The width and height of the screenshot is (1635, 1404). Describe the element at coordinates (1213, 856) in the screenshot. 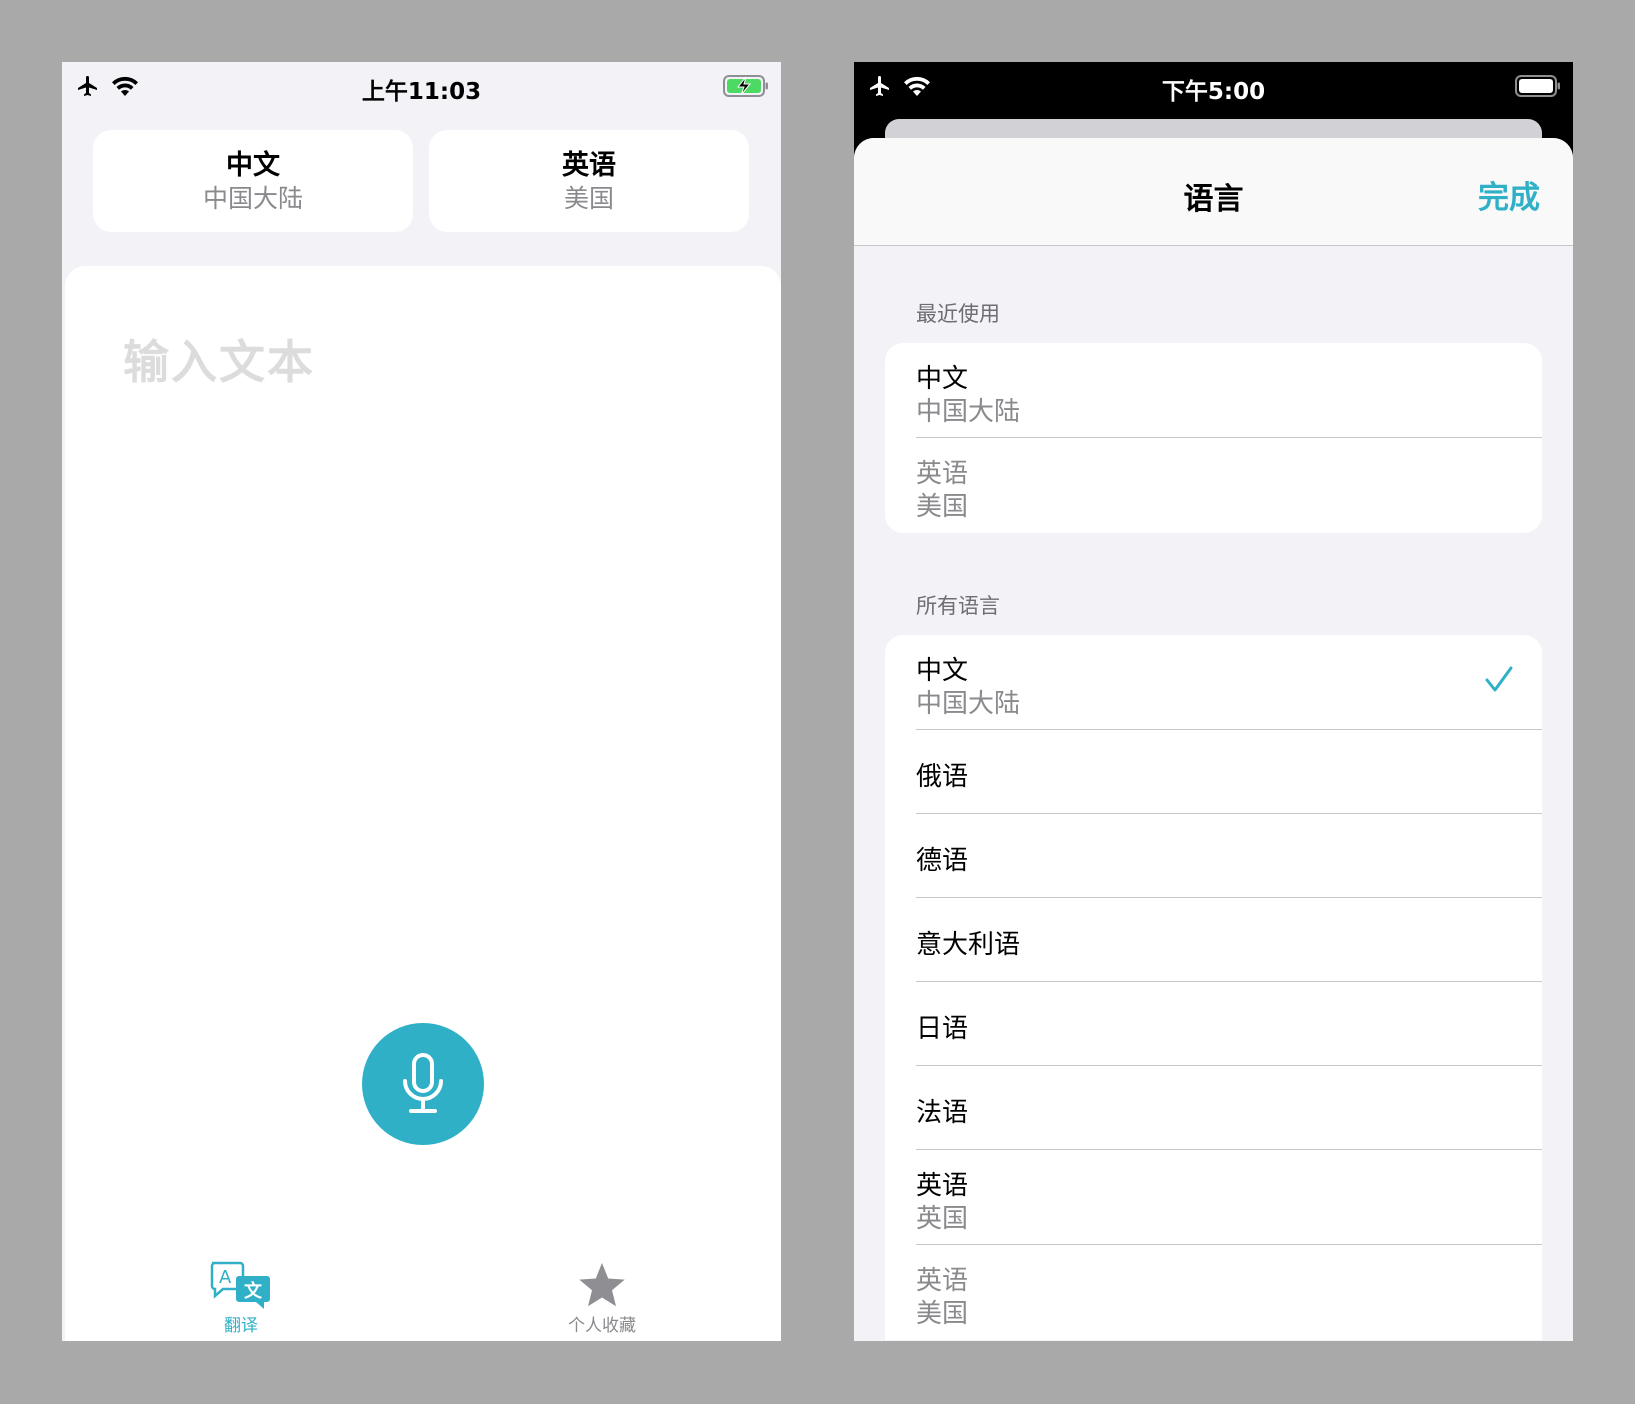

I see `language-row: 德语` at that location.